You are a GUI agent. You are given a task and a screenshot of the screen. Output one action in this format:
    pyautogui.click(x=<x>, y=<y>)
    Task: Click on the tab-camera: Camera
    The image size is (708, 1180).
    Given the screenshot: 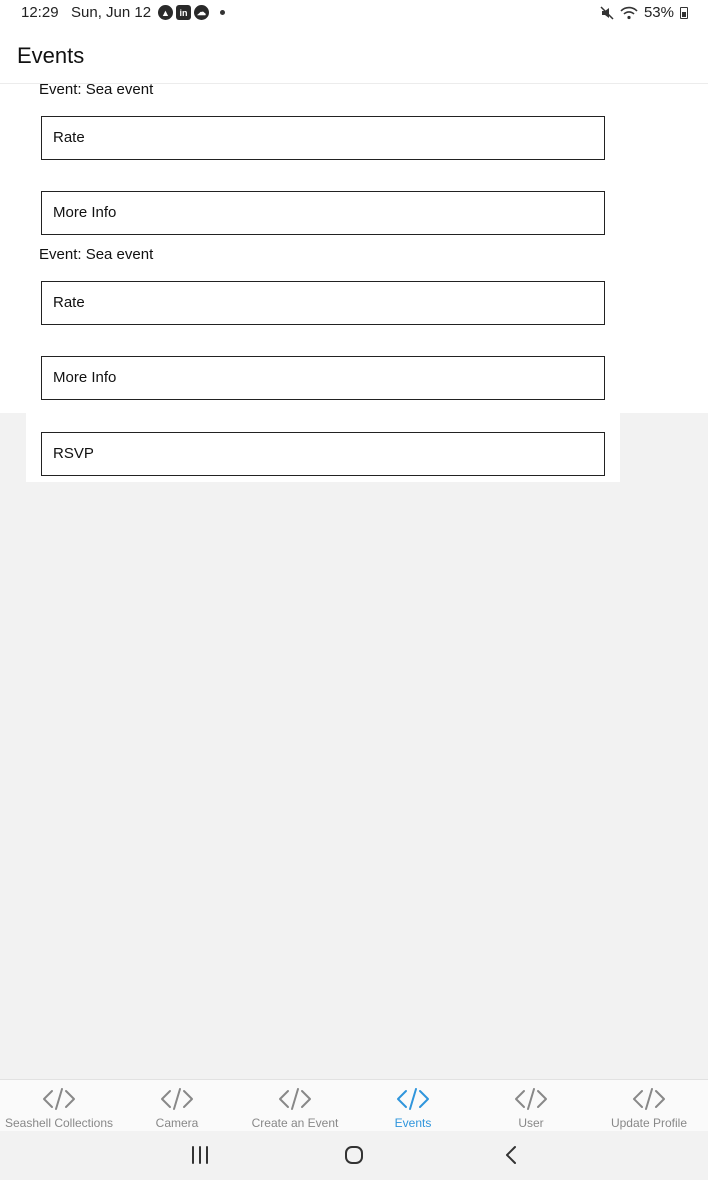 What is the action you would take?
    pyautogui.click(x=177, y=1105)
    